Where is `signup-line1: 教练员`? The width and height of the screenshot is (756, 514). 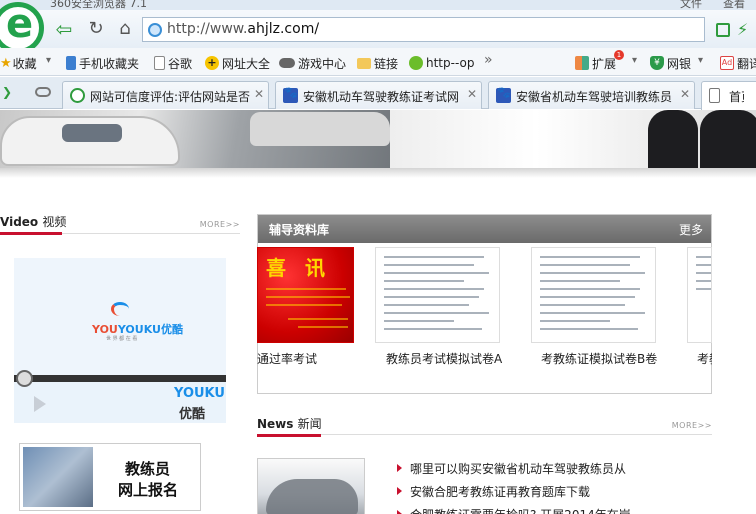
signup-line1: 教练员 is located at coordinates (148, 469).